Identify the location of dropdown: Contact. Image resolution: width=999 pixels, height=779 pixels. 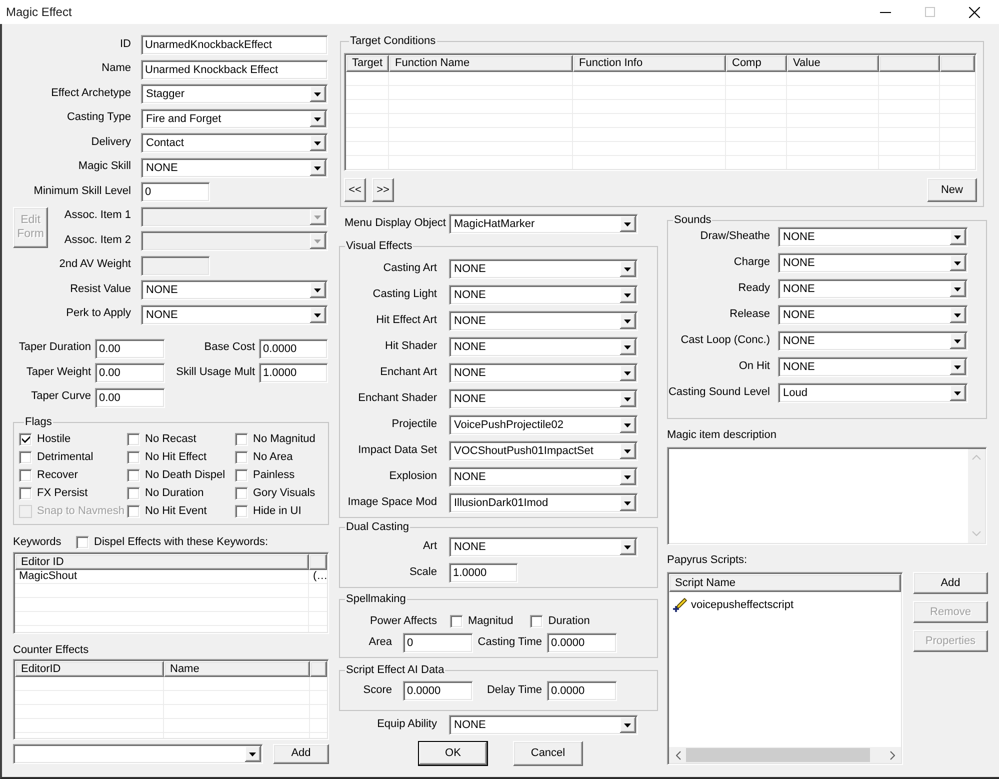
(234, 143).